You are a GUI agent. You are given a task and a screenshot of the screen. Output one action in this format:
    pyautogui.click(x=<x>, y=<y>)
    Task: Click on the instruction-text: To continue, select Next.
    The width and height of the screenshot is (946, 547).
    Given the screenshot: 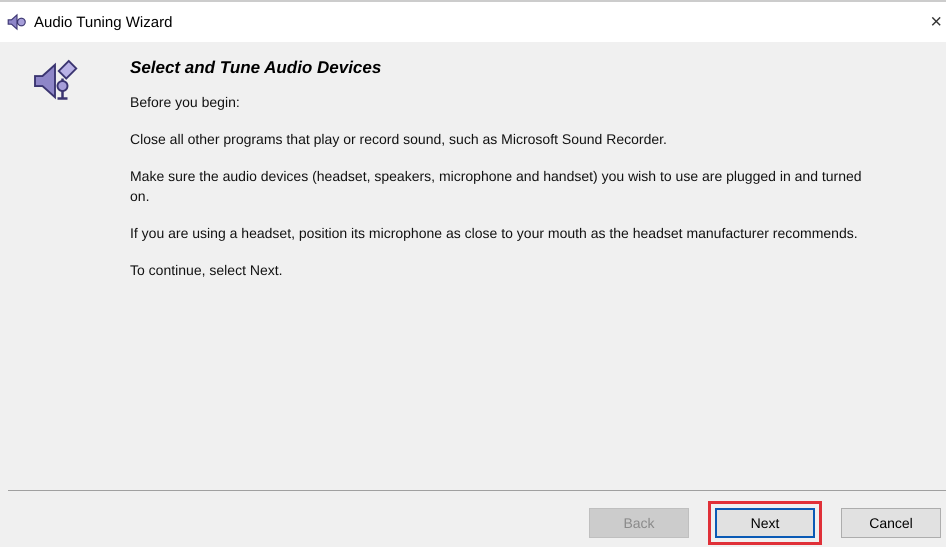 What is the action you would take?
    pyautogui.click(x=207, y=270)
    